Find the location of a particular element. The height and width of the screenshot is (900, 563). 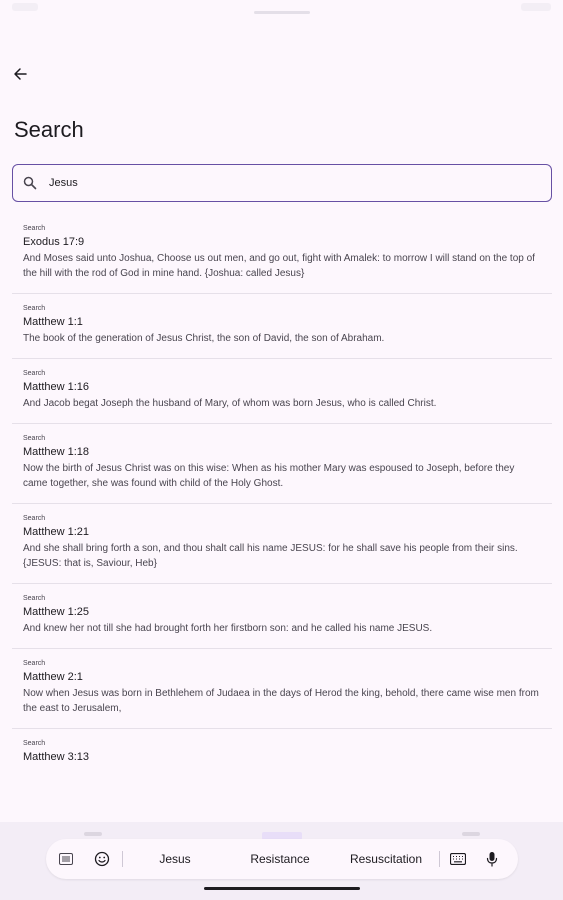

keyboard-suggestion-bar: Jesus Resistance Resuscitation is located at coordinates (282, 859).